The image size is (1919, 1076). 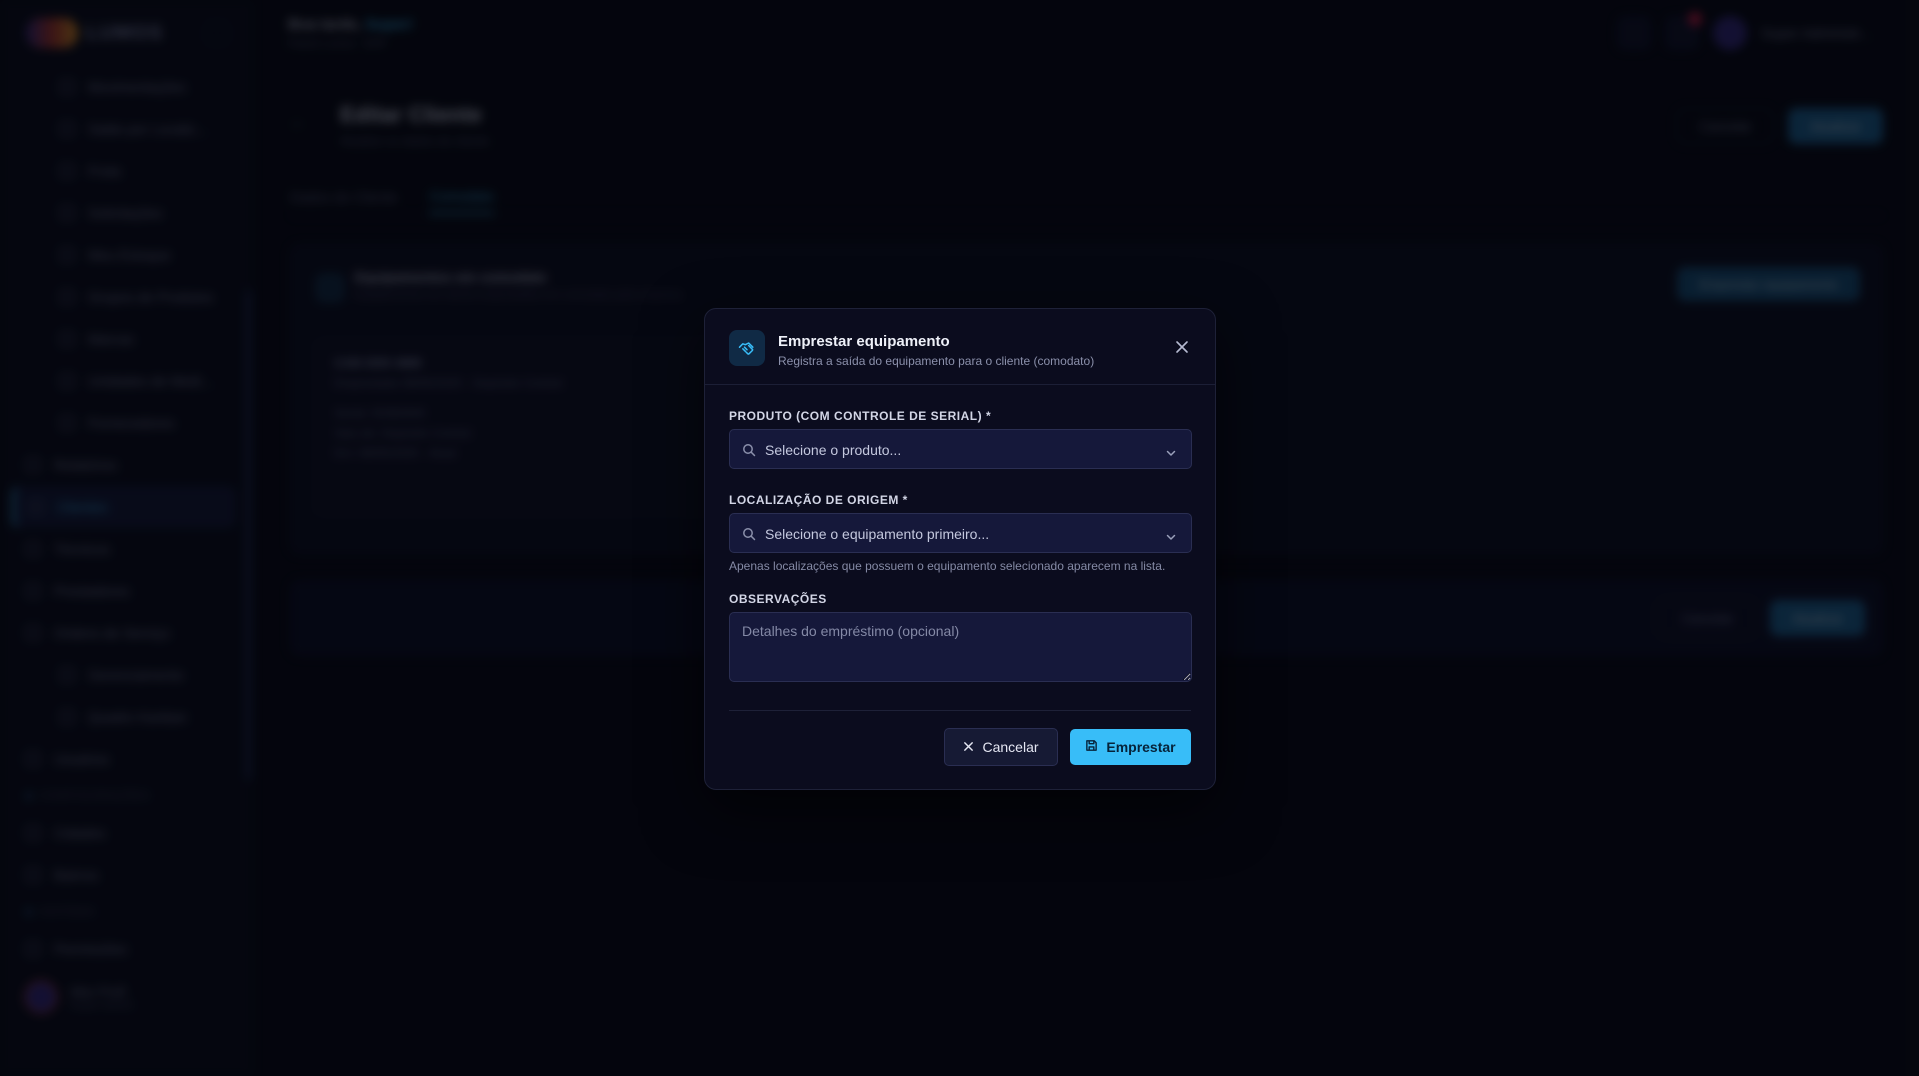 I want to click on product-label: PRODUTO (COM CONTROLE DE SERIAL) *, so click(x=860, y=416).